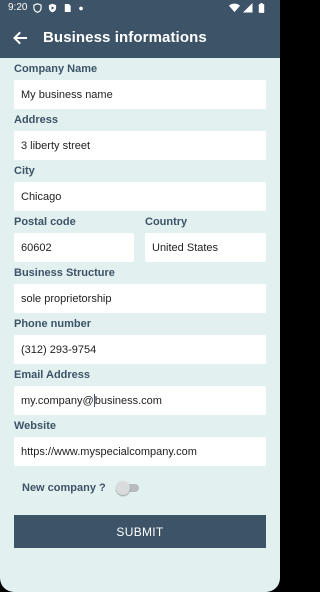 Image resolution: width=320 pixels, height=592 pixels. I want to click on new-company-label: New company ?, so click(64, 488).